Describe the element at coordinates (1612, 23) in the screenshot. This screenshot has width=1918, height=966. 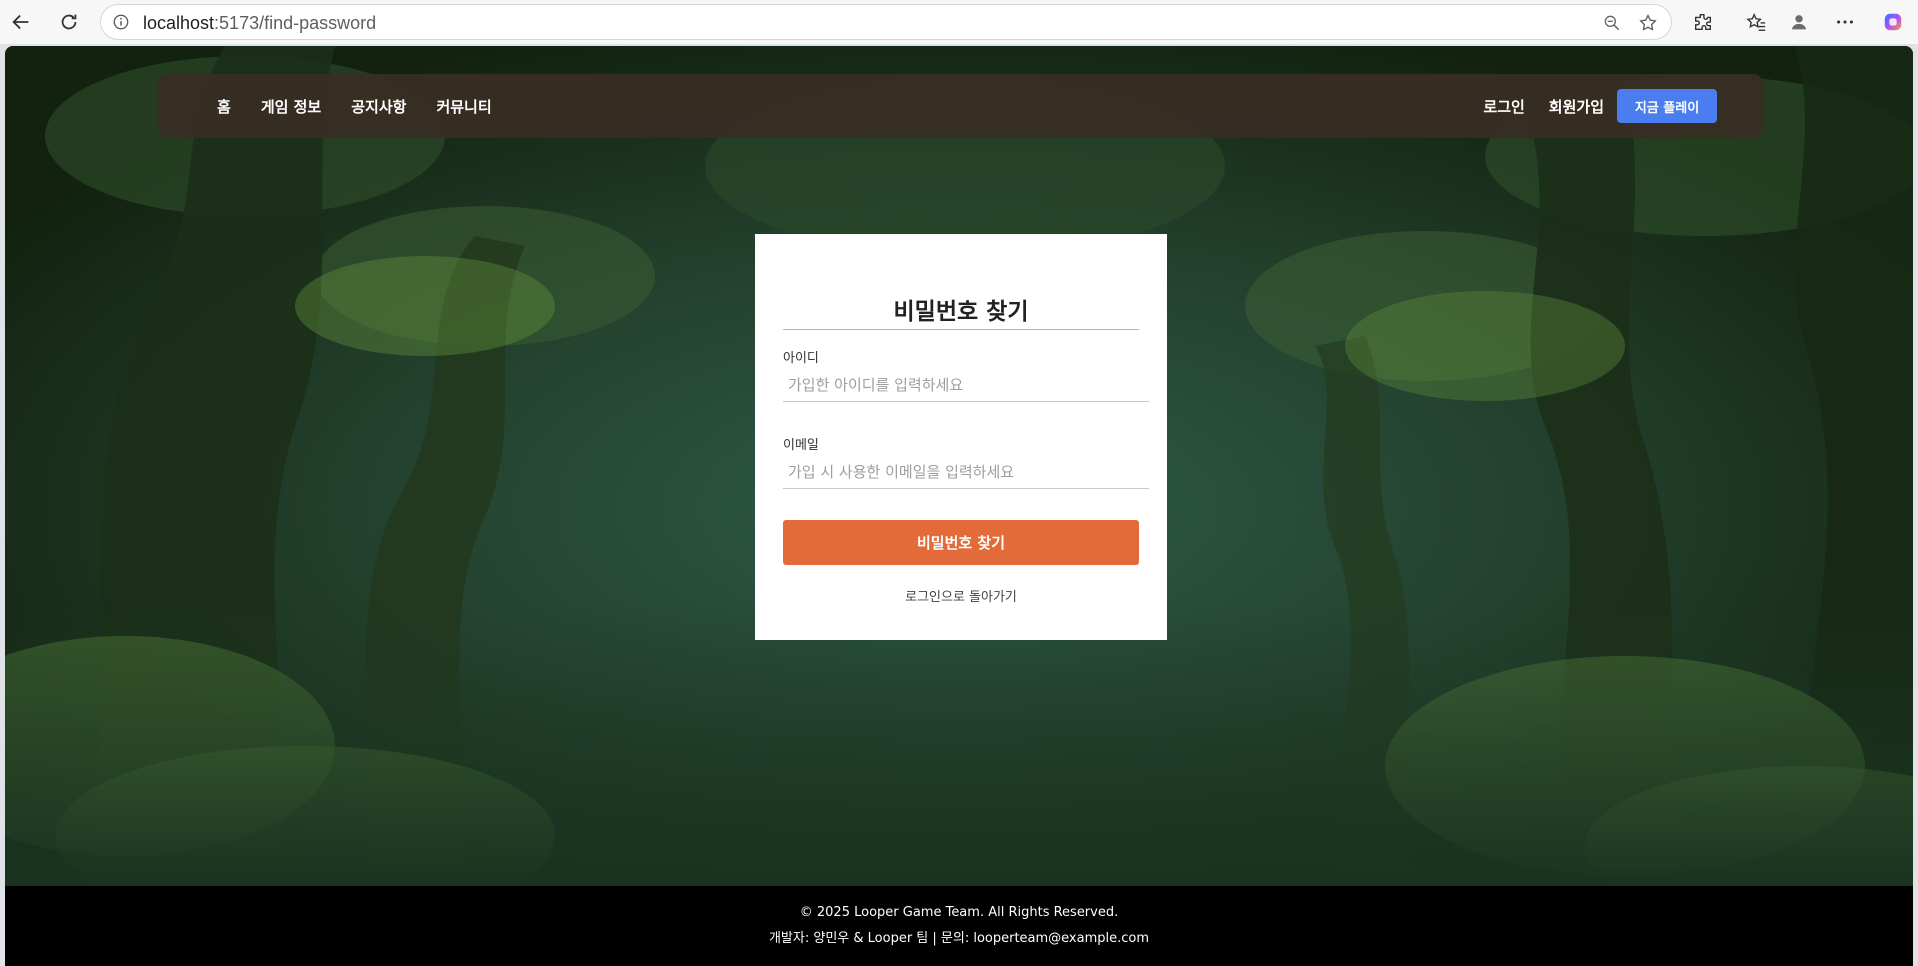
I see `zoom-out-icon` at that location.